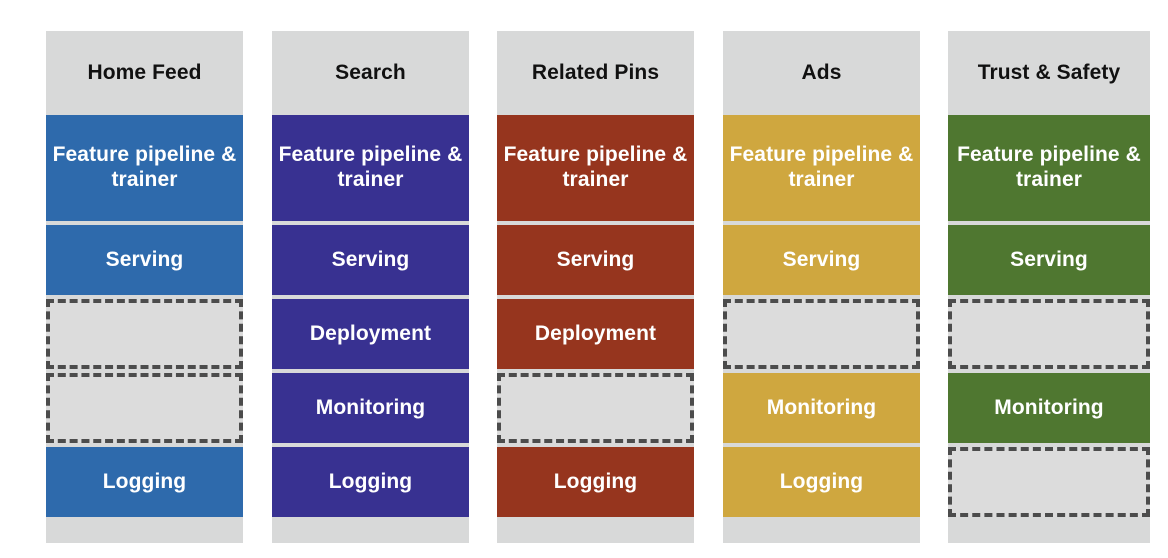 Image resolution: width=1168 pixels, height=558 pixels. What do you see at coordinates (595, 168) in the screenshot?
I see `cell-related-pins-feature-pipeline-and-trainer: Feature pipeline & trainer` at bounding box center [595, 168].